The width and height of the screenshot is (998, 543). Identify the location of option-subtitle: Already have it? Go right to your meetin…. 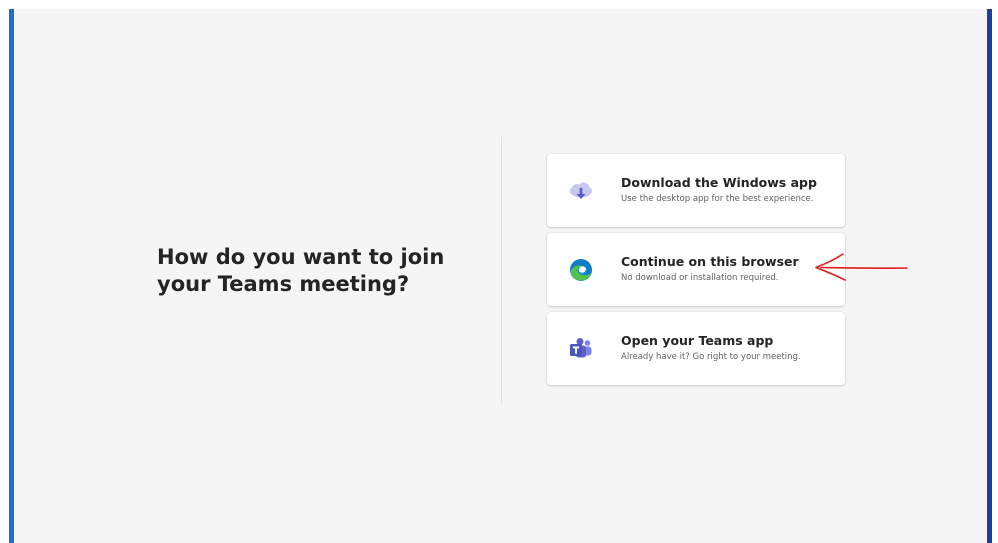
(711, 357).